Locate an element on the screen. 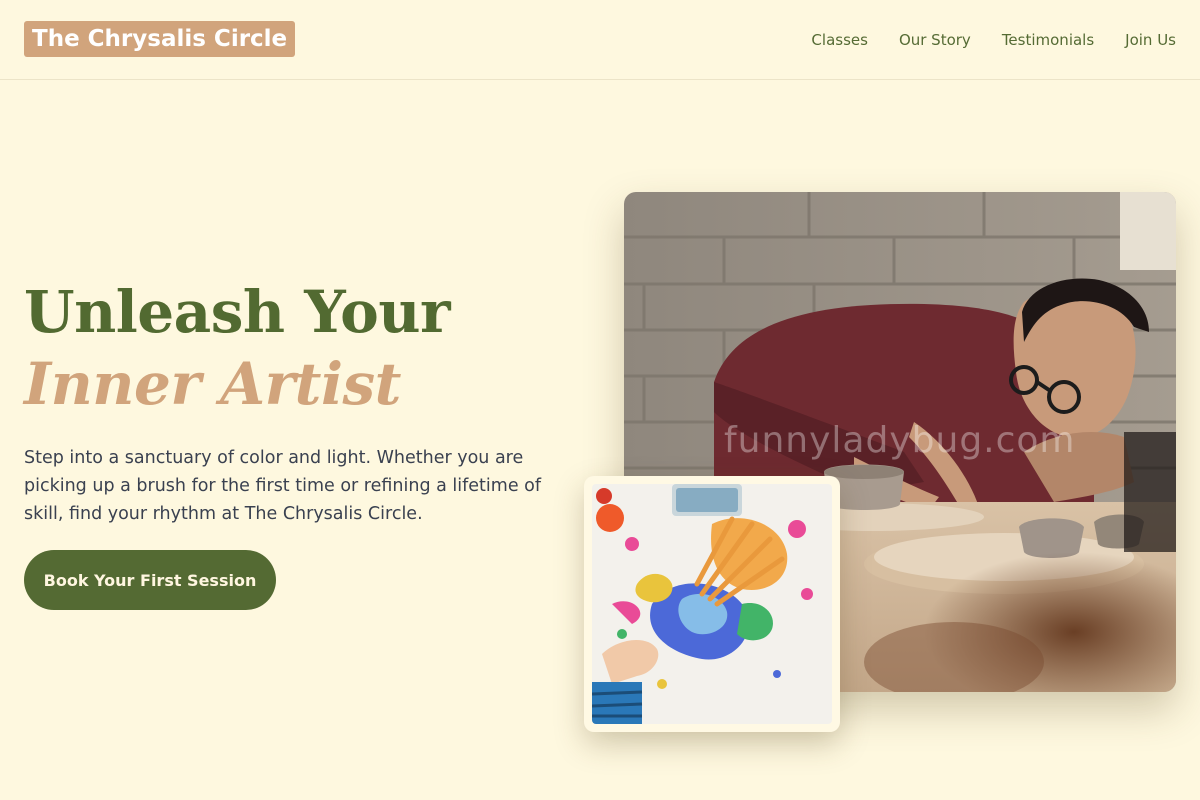 The width and height of the screenshot is (1200, 800). hero-title: Unleash Your Inner Artist is located at coordinates (237, 348).